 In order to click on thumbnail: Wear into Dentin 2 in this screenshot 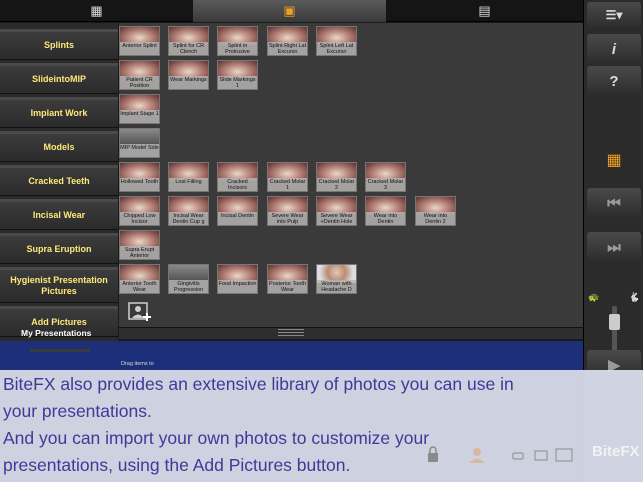, I will do `click(435, 211)`.